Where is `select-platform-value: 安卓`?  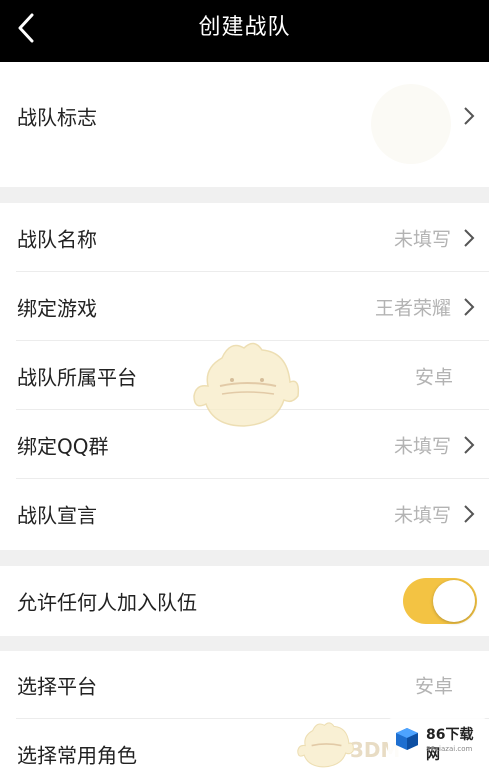 select-platform-value: 安卓 is located at coordinates (433, 686).